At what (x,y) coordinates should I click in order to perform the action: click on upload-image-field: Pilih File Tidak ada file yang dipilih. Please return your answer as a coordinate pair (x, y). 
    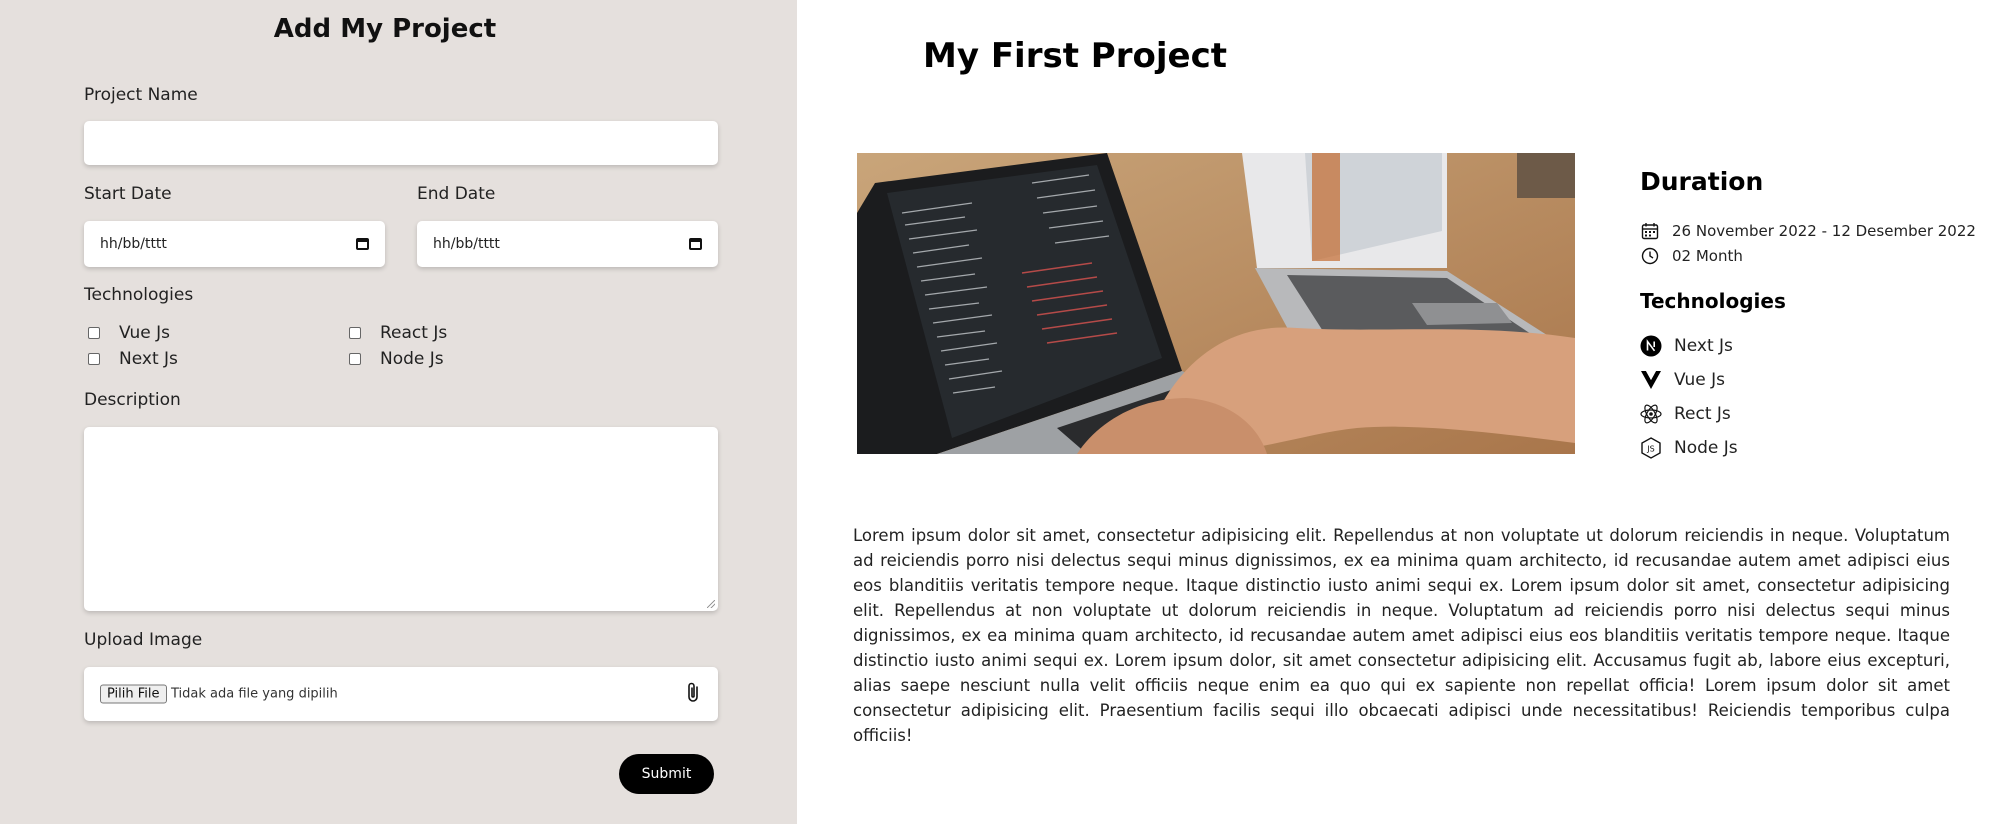
    Looking at the image, I should click on (401, 694).